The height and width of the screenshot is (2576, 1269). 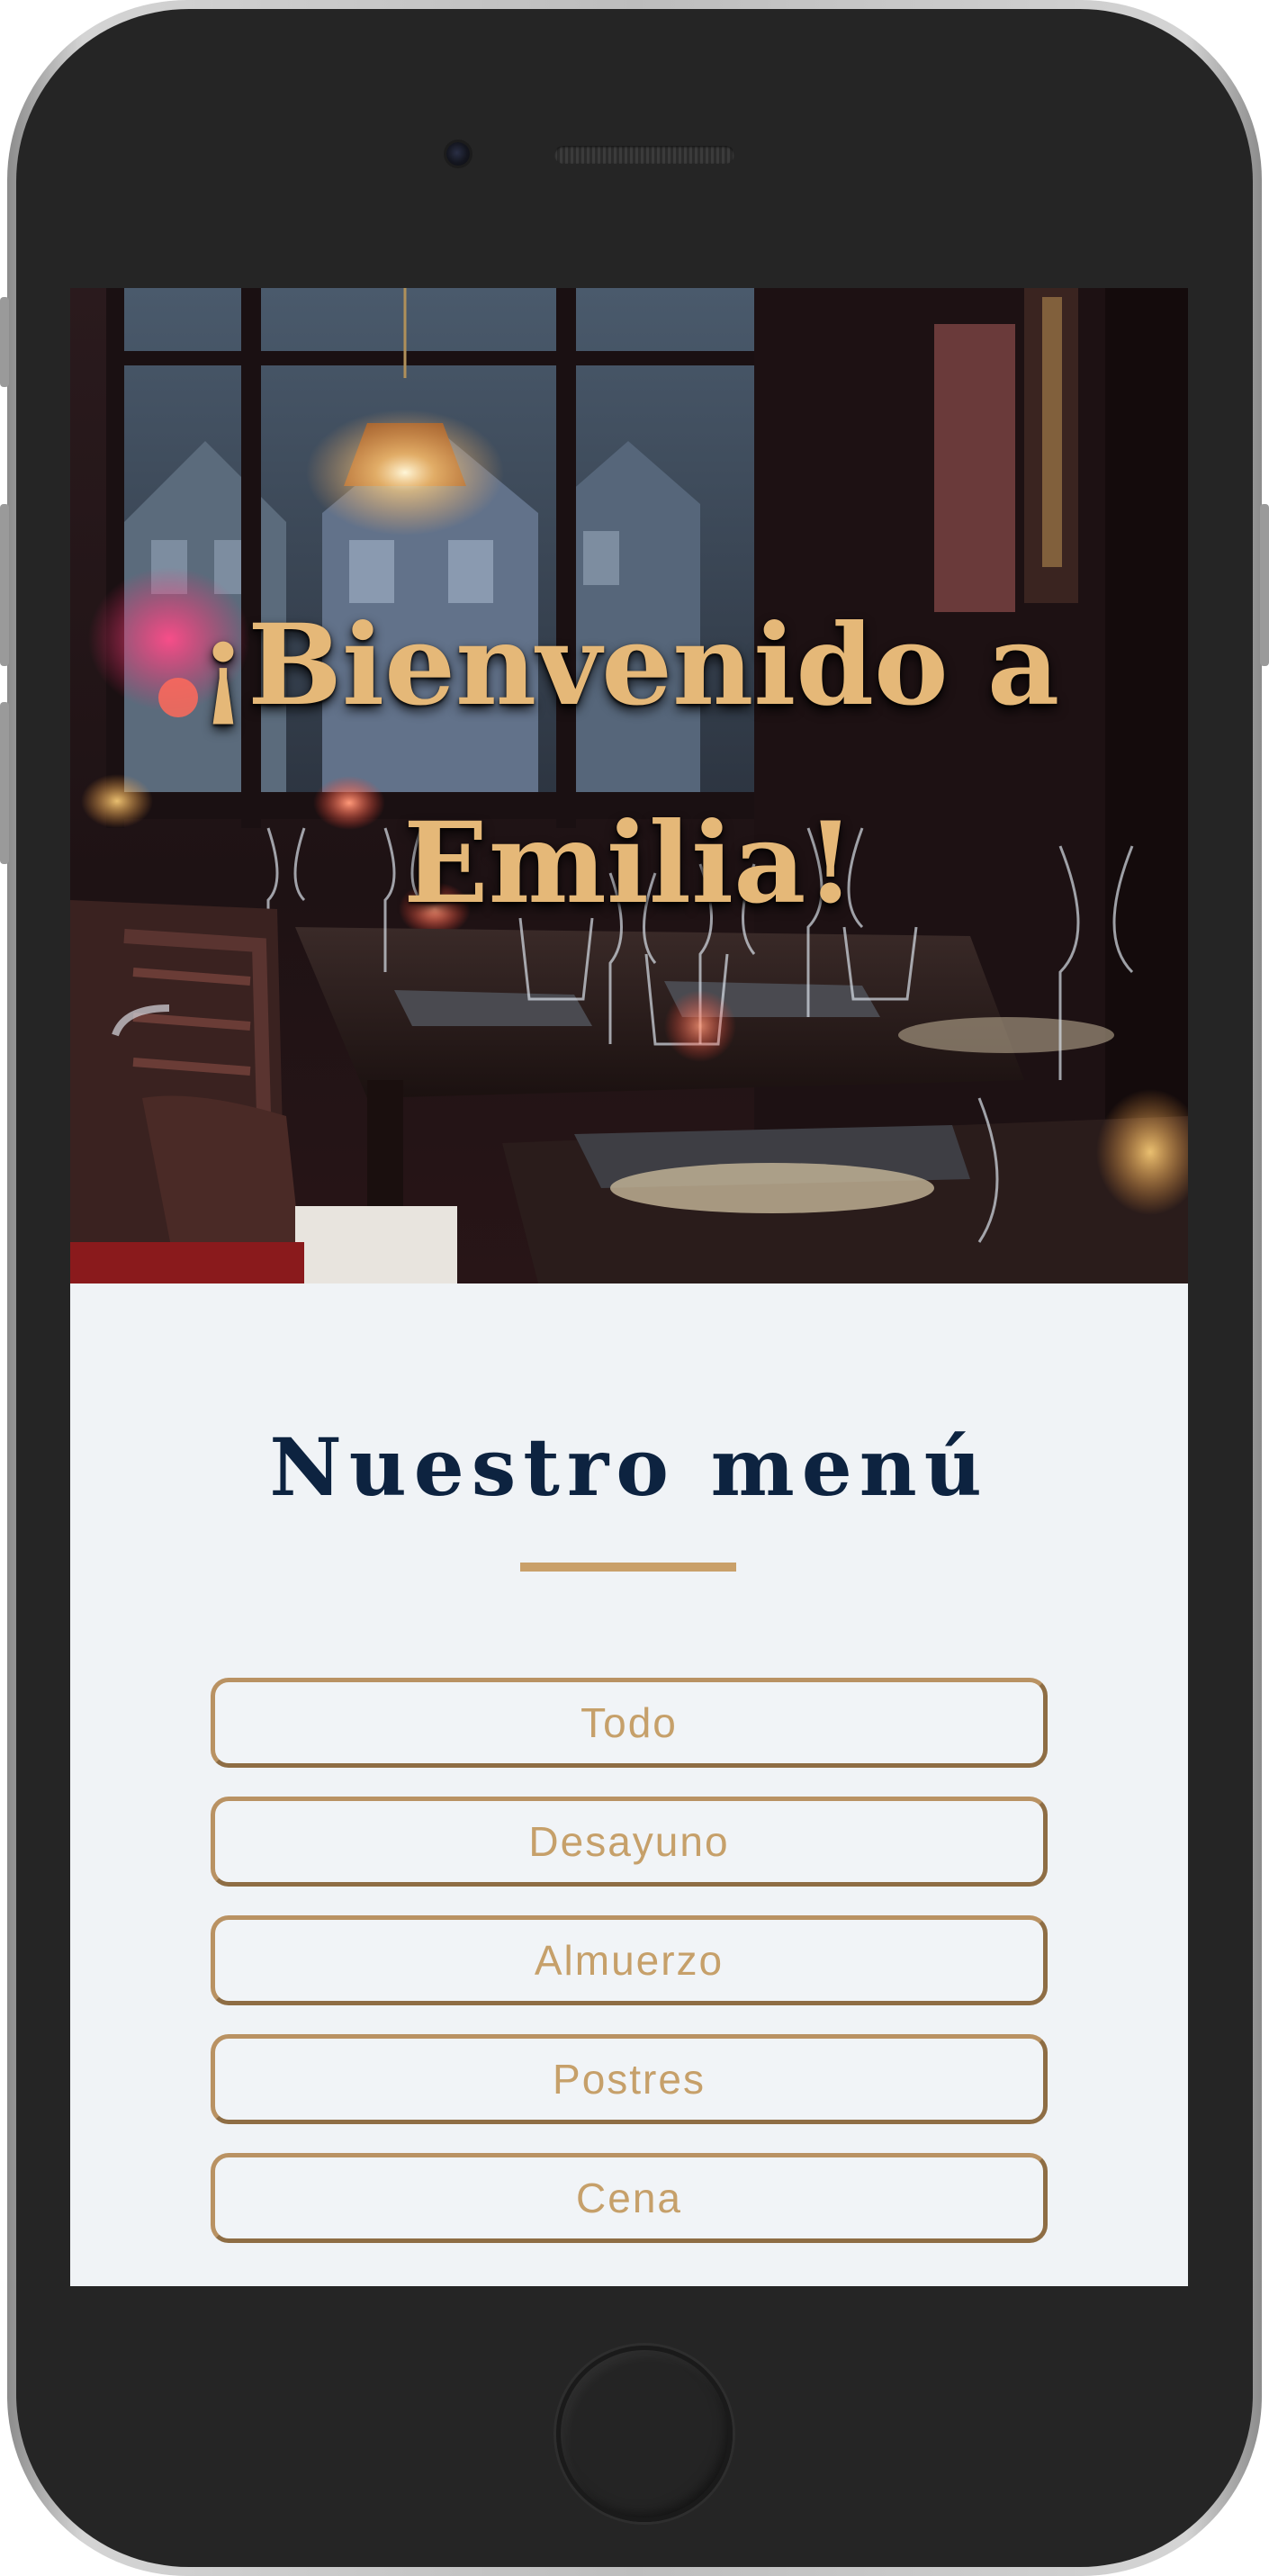 I want to click on mute-switch, so click(x=4, y=342).